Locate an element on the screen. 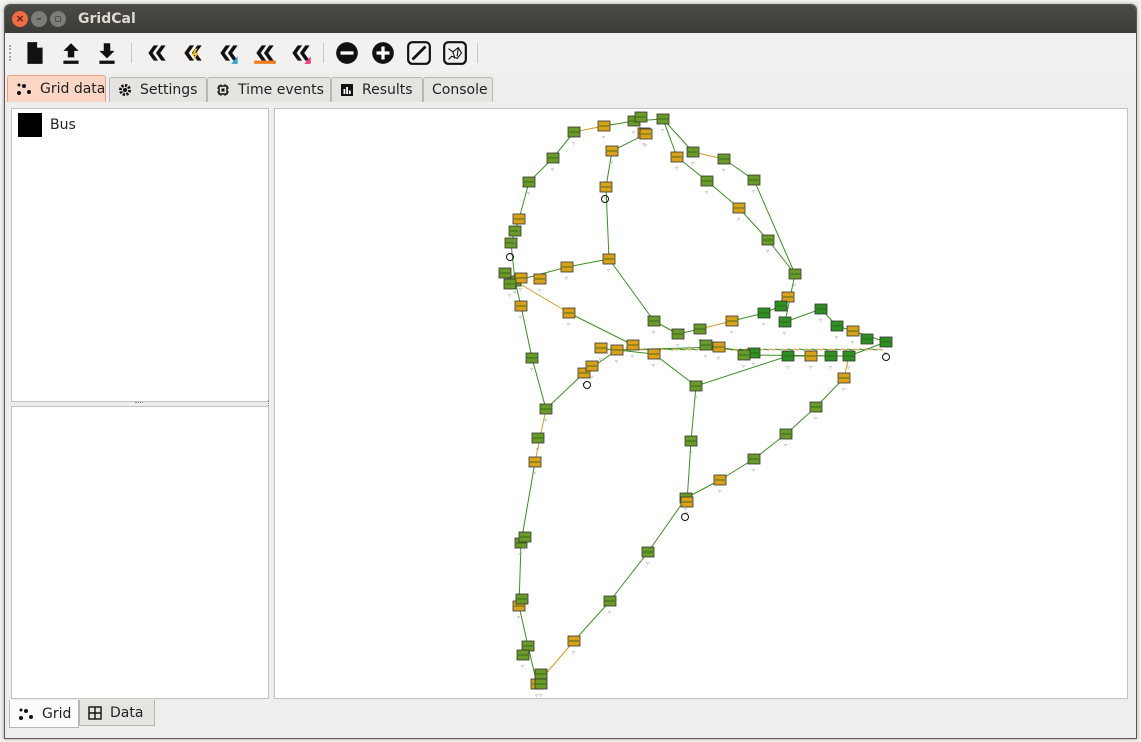 The height and width of the screenshot is (742, 1141). open-file-button is located at coordinates (71, 53).